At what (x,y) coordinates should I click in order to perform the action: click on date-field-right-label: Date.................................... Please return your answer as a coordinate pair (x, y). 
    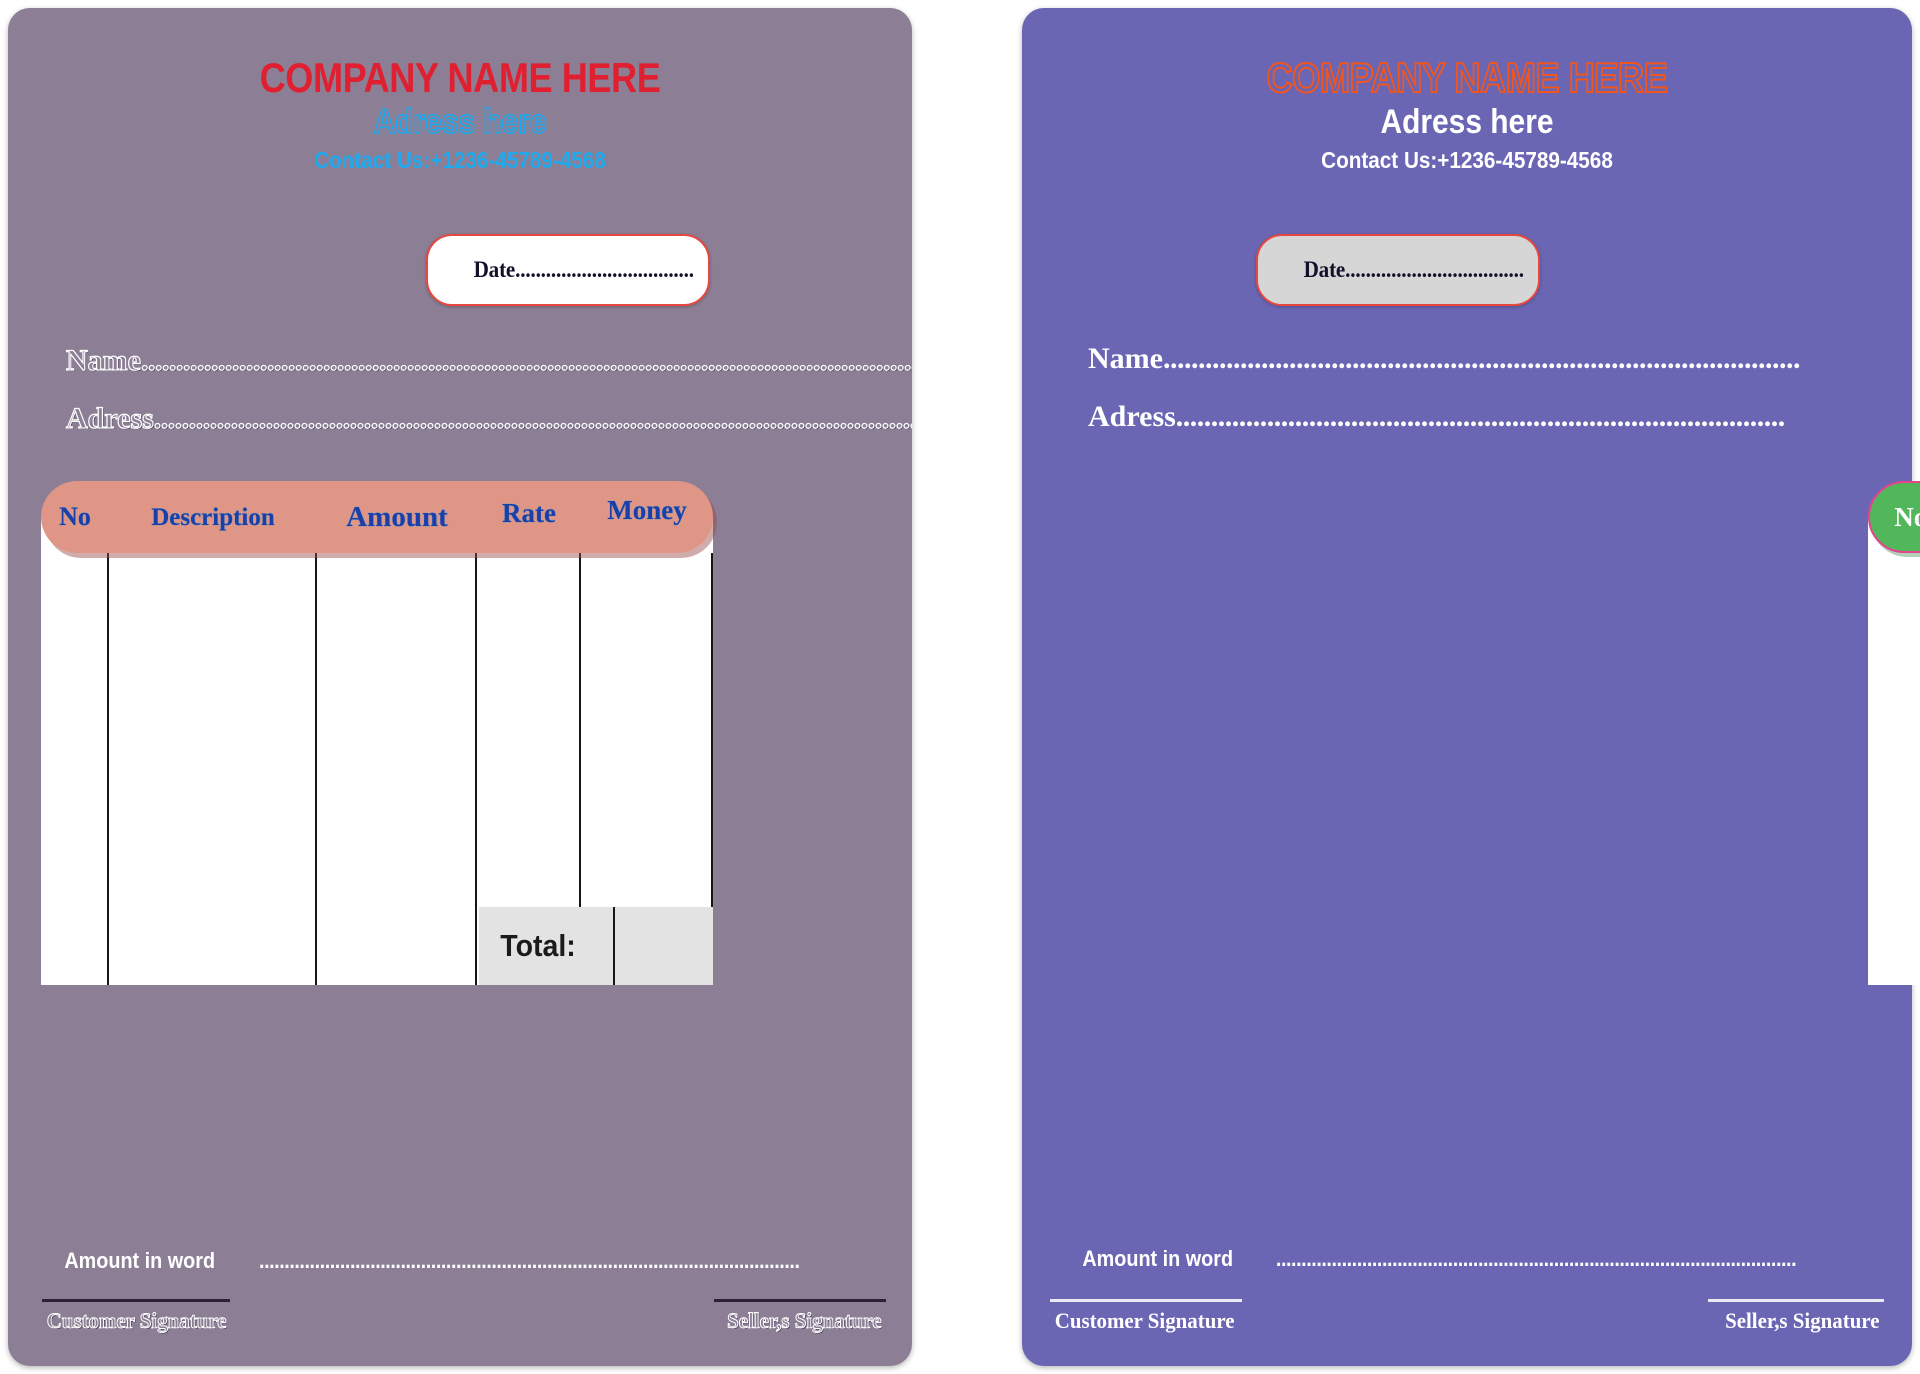
    Looking at the image, I should click on (1413, 269).